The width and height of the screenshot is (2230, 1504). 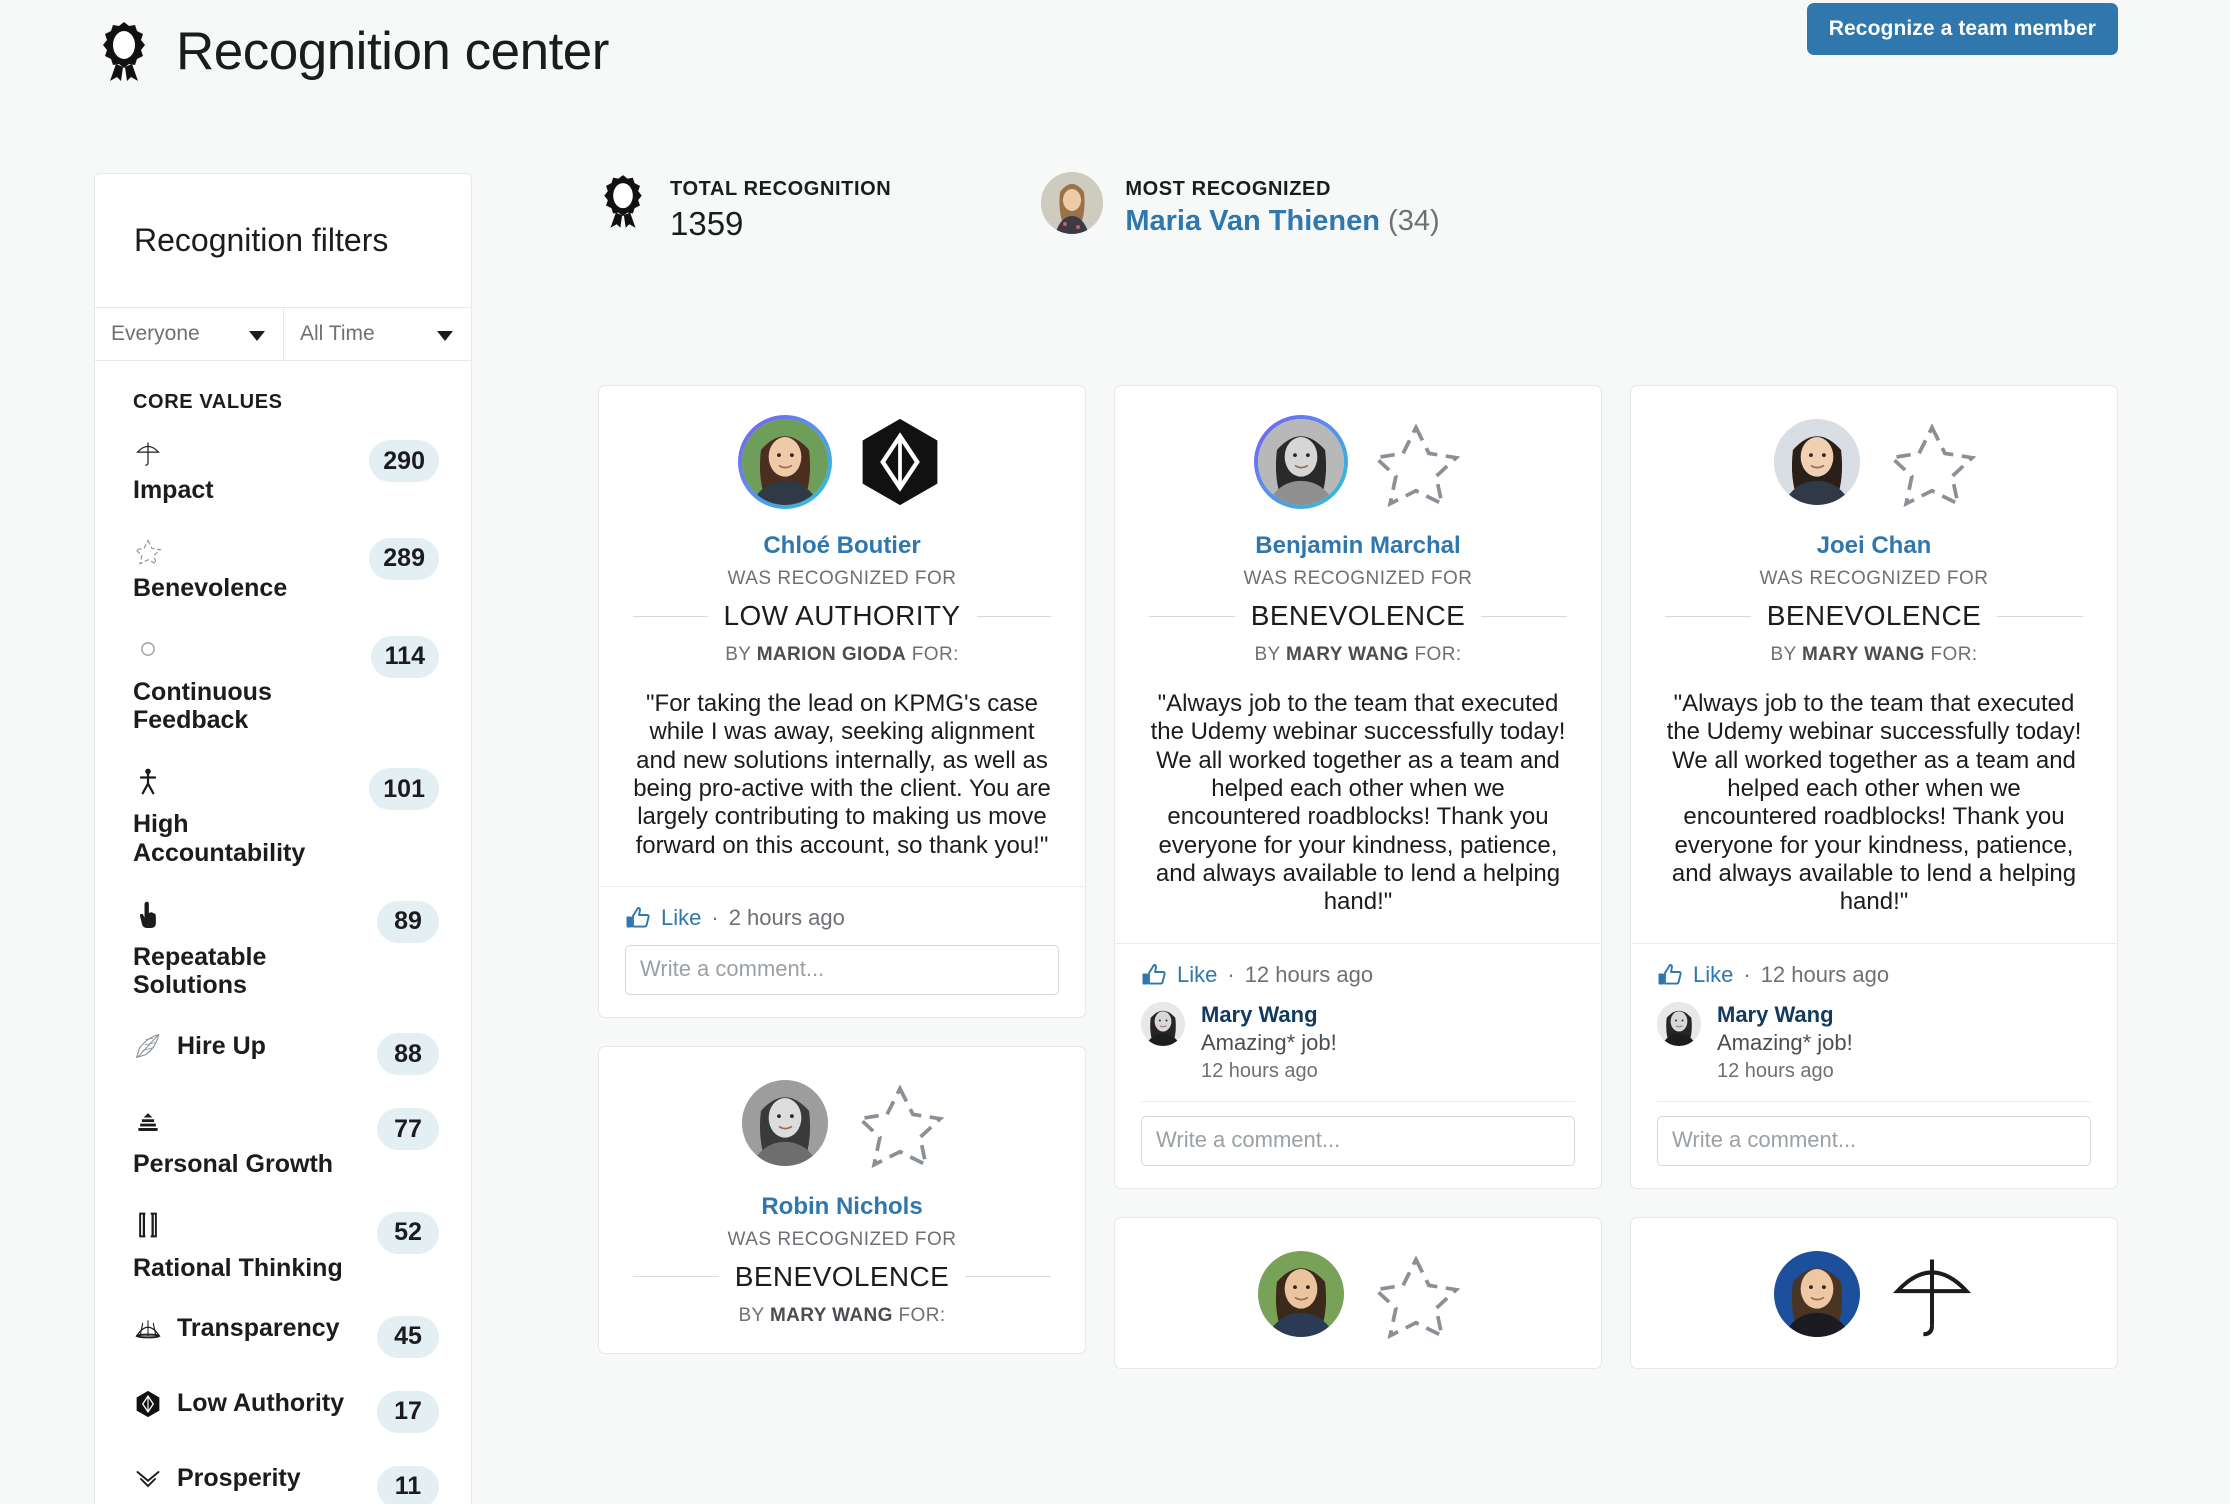 I want to click on core-value-label: Transparency, so click(x=258, y=1328).